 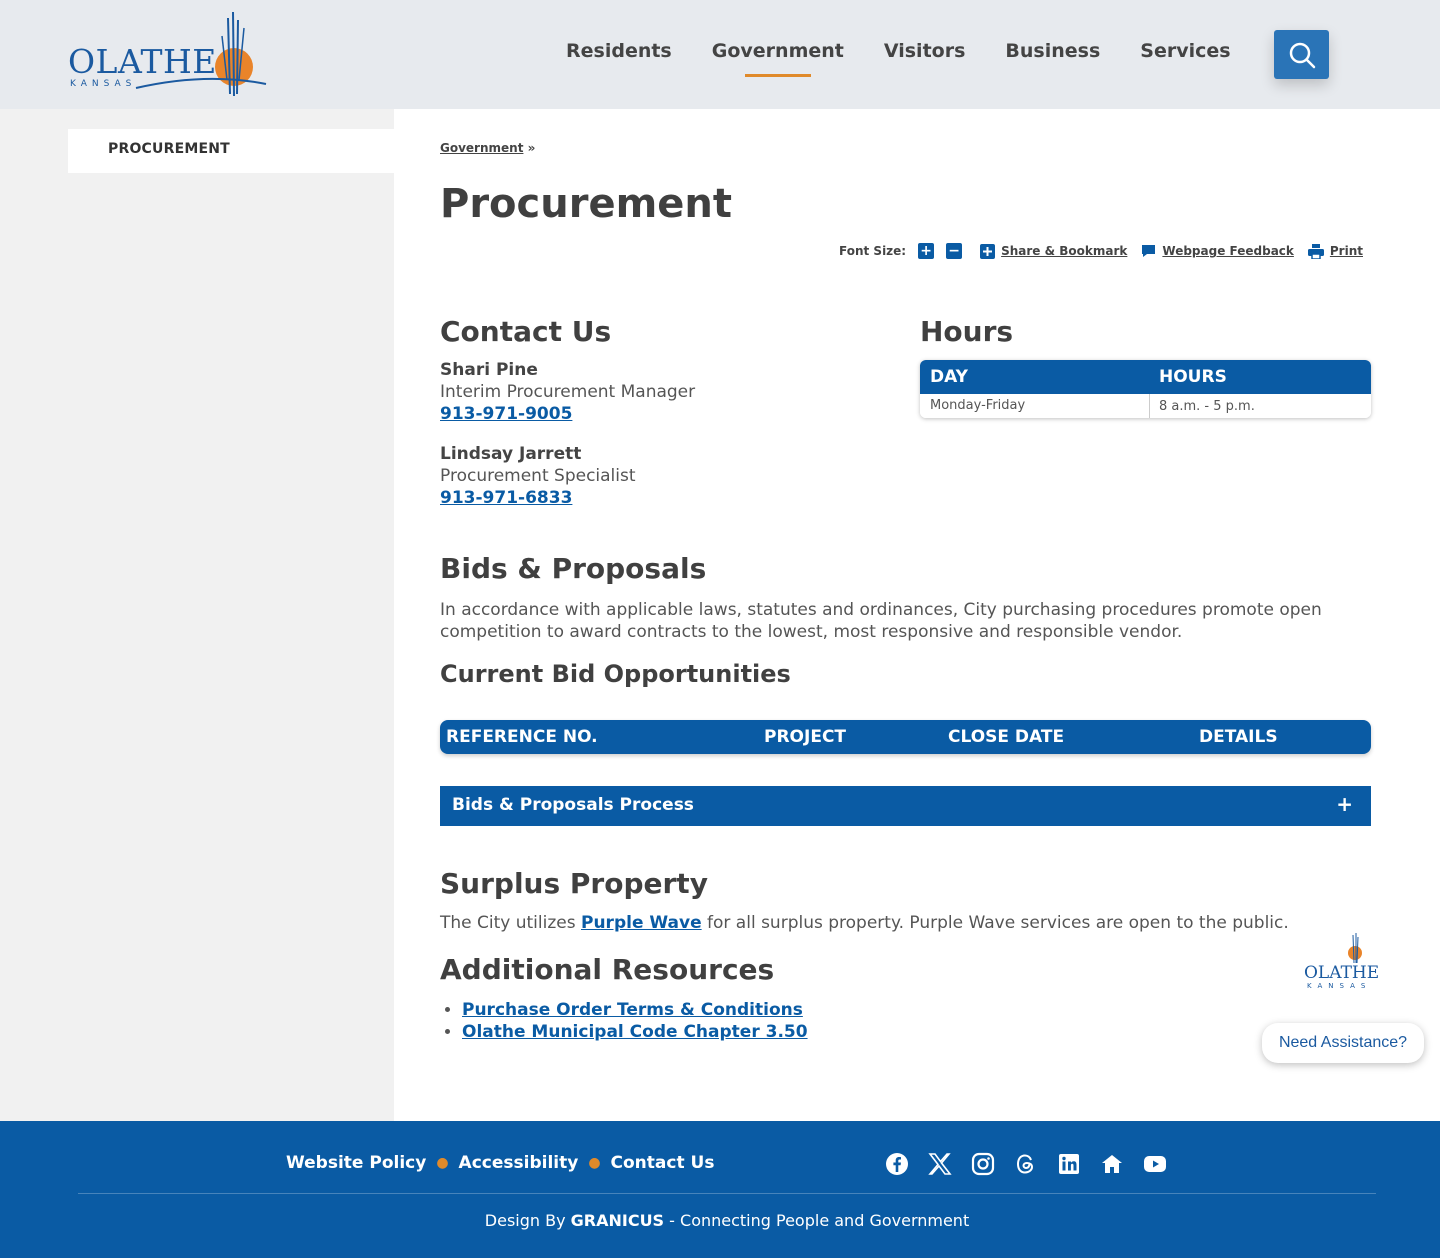 I want to click on list-item: Purchase Order Terms & Conditions, so click(x=635, y=1010).